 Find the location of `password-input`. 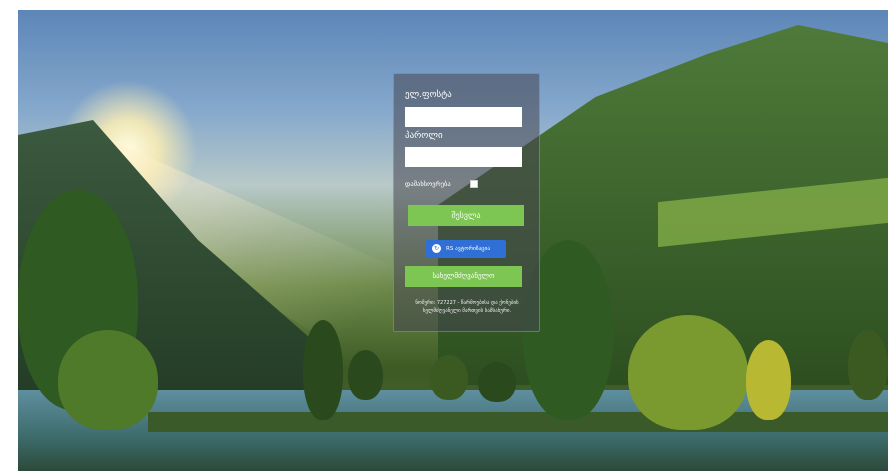

password-input is located at coordinates (463, 157).